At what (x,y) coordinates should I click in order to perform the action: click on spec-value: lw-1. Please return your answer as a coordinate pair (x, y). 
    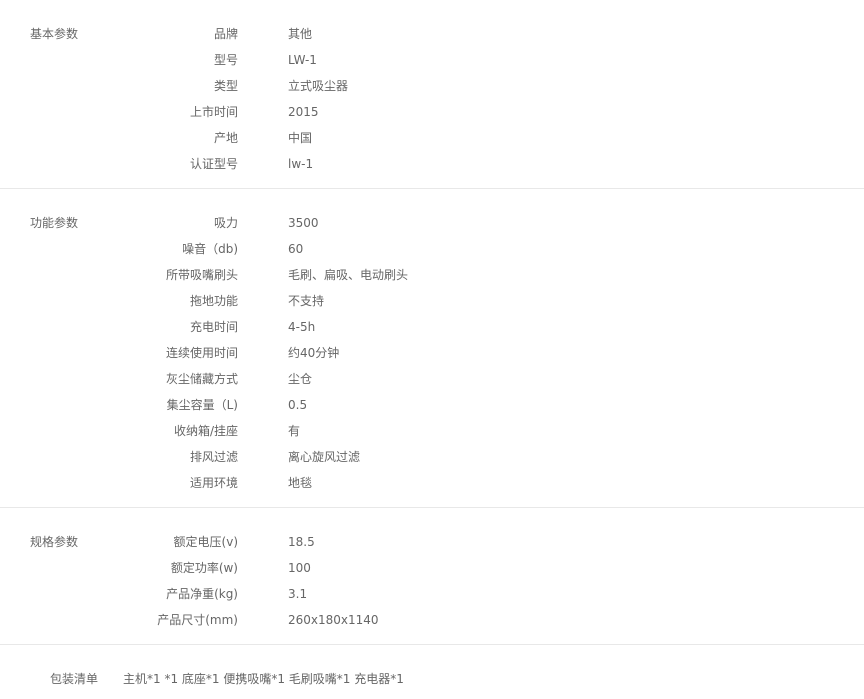
    Looking at the image, I should click on (301, 164).